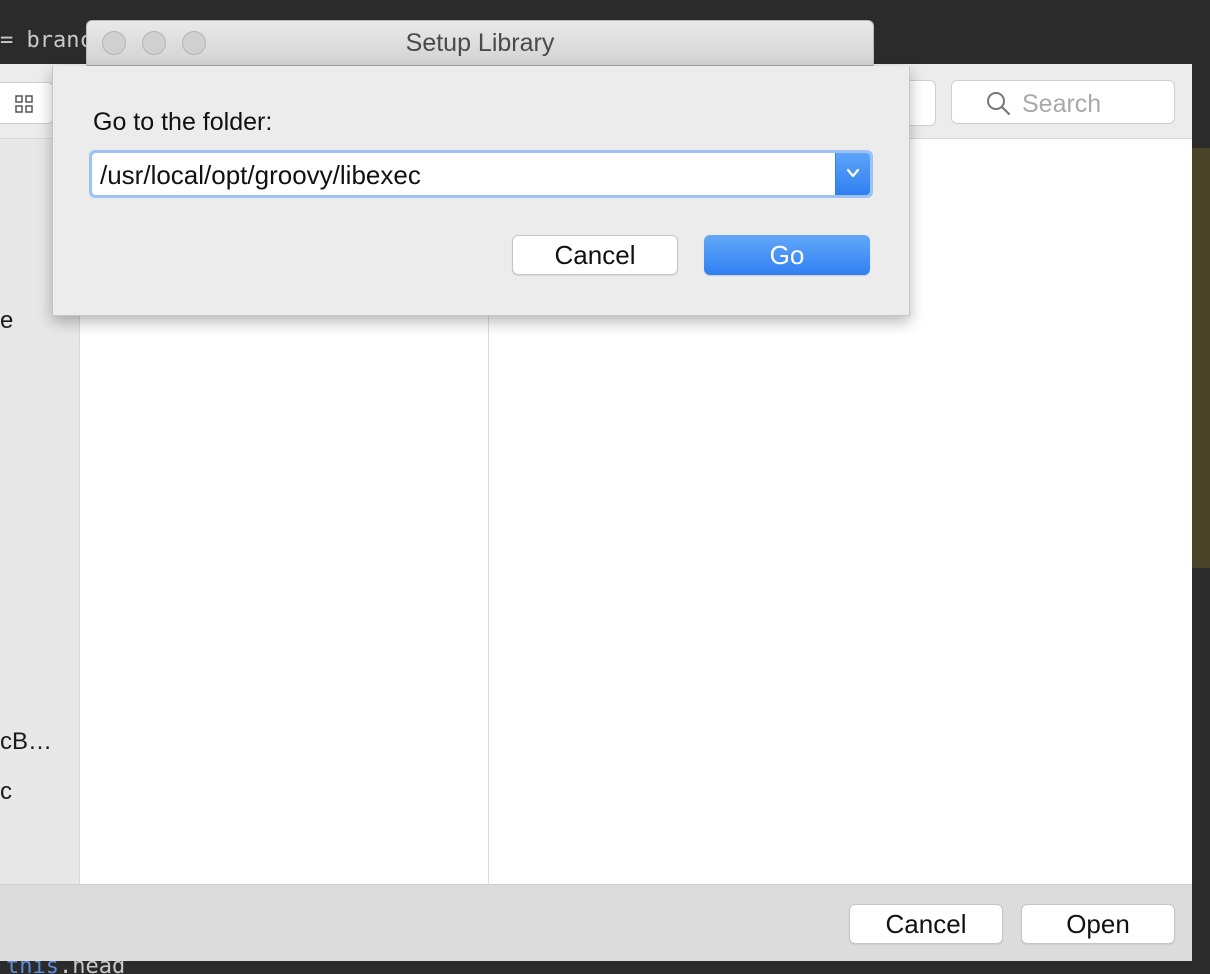  I want to click on folder-path-combobox: /usr/local/opt/groovy/libexec, so click(481, 174).